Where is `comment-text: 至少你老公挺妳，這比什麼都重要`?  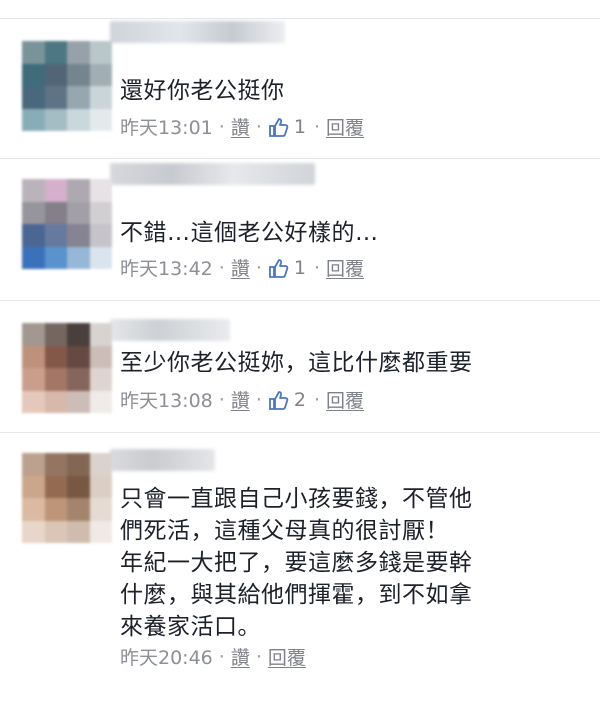
comment-text: 至少你老公挺妳，這比什麼都重要 is located at coordinates (296, 363).